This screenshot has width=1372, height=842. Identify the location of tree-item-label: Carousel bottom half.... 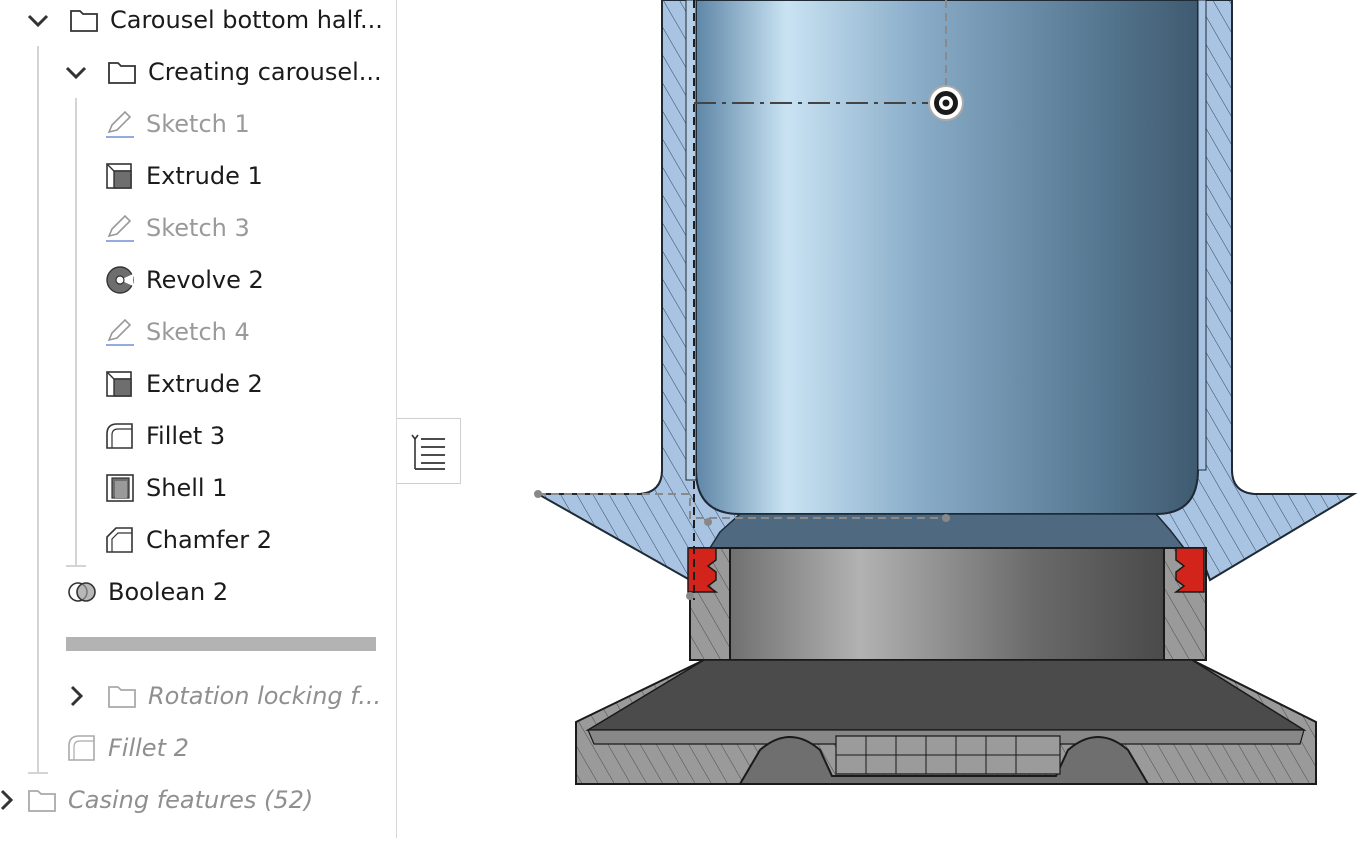
(246, 20).